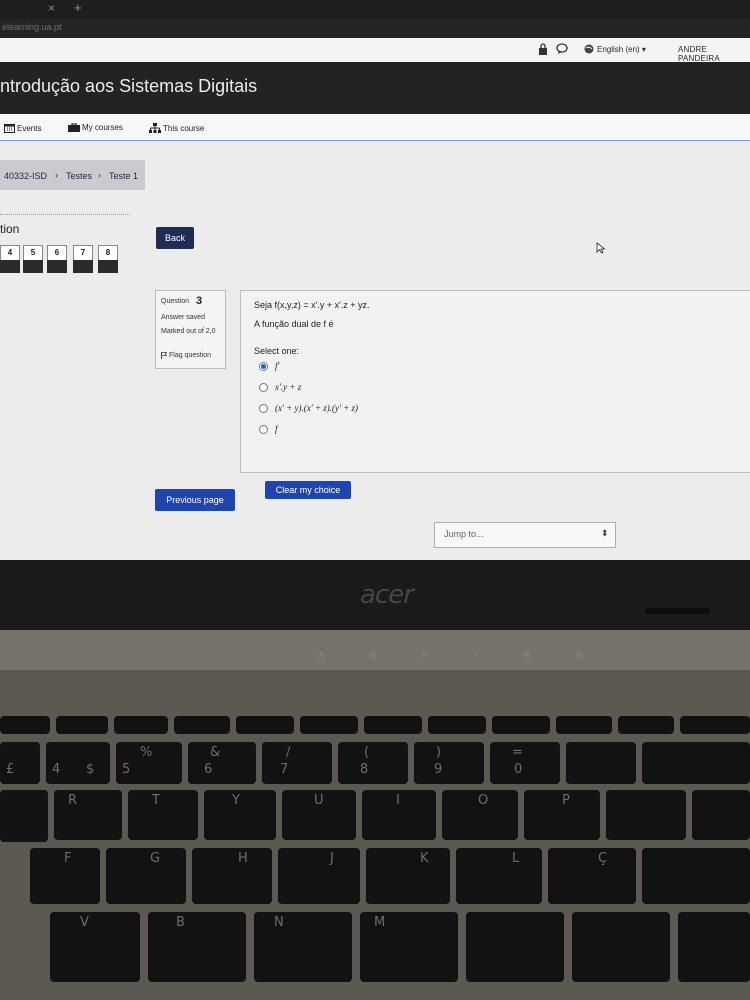 This screenshot has height=1000, width=750. Describe the element at coordinates (236, 800) in the screenshot. I see `key-label: Y` at that location.